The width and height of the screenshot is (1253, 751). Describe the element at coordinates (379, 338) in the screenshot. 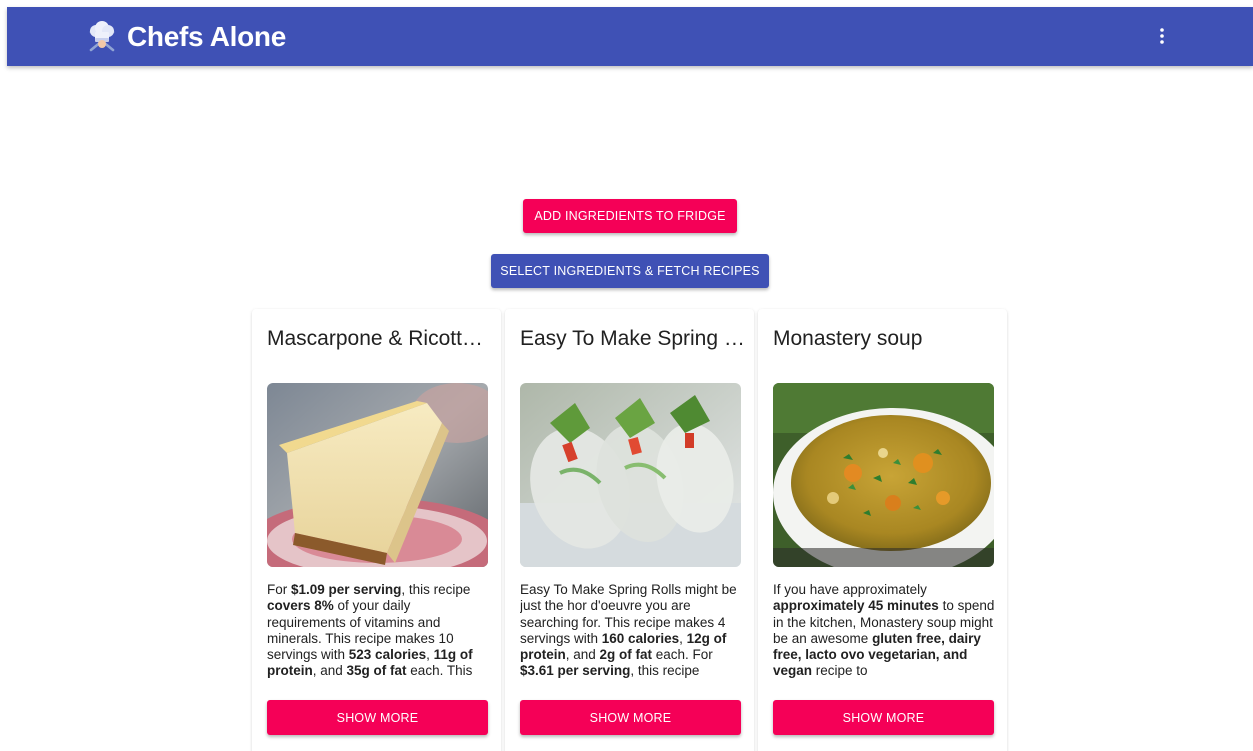

I see `recipe-title: Mascarpone & Ricotta Cheesecake` at that location.